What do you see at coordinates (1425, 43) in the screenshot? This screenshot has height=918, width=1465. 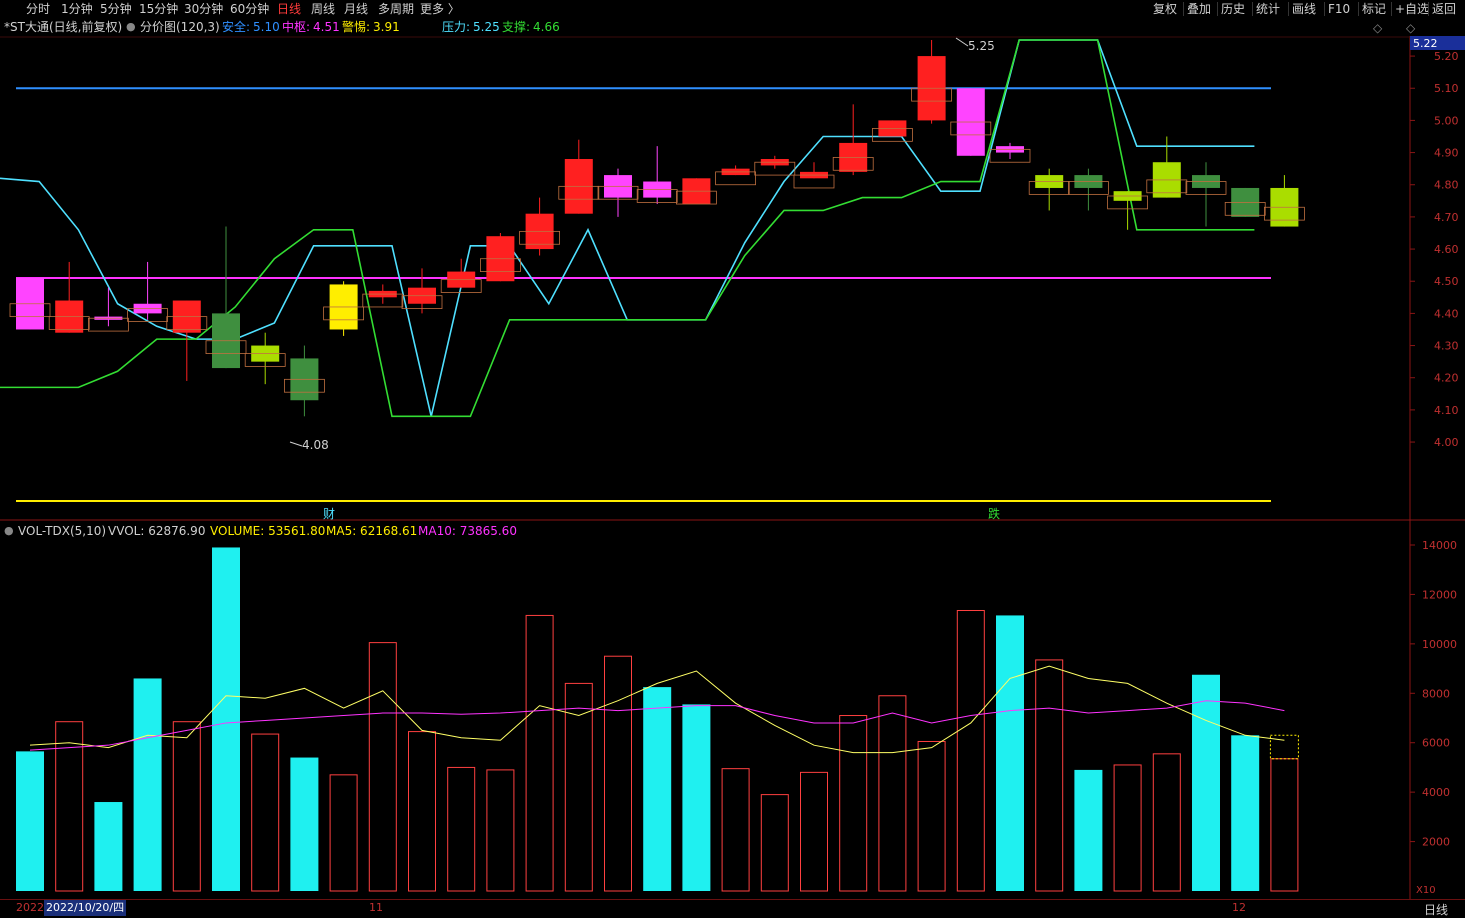 I see `price-tag: 5.22` at bounding box center [1425, 43].